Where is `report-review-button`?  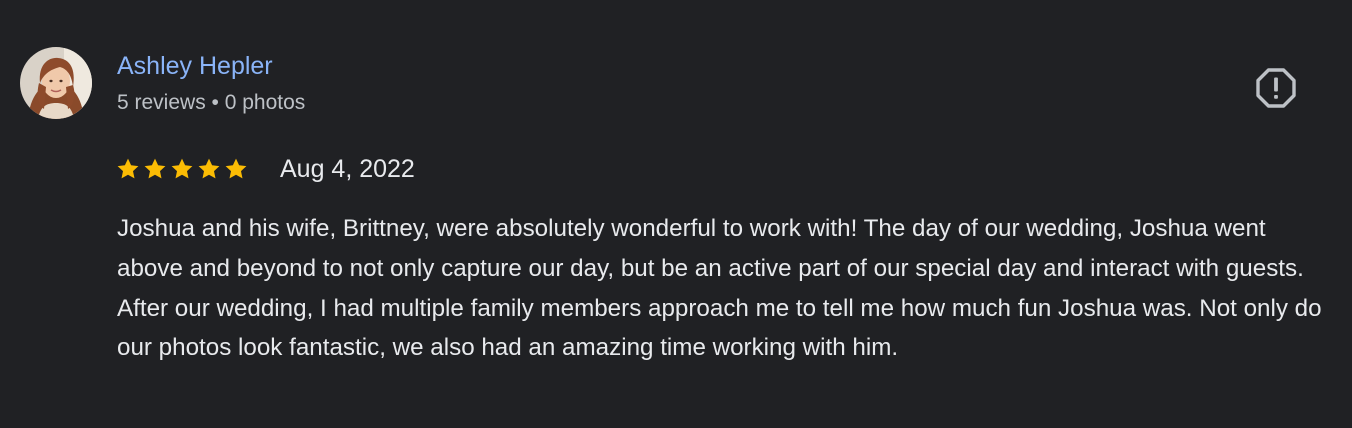
report-review-button is located at coordinates (1276, 88).